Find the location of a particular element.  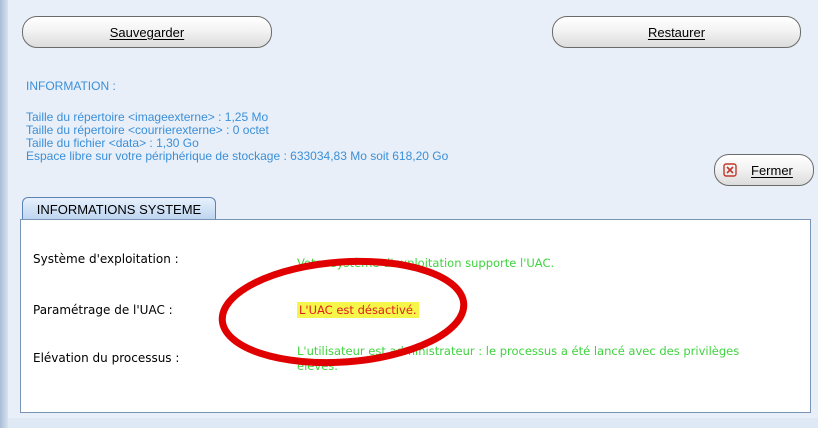

uac-value-wrap: L'UAC est désactivé. is located at coordinates (358, 310).